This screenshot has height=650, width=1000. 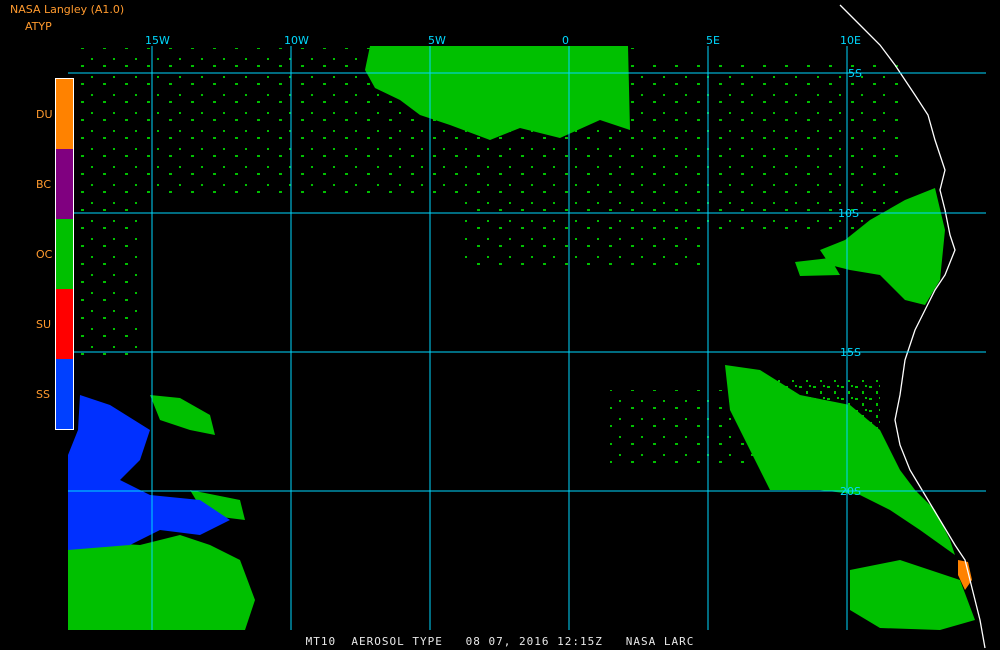 I want to click on lon-label-5e: 5E, so click(x=713, y=40).